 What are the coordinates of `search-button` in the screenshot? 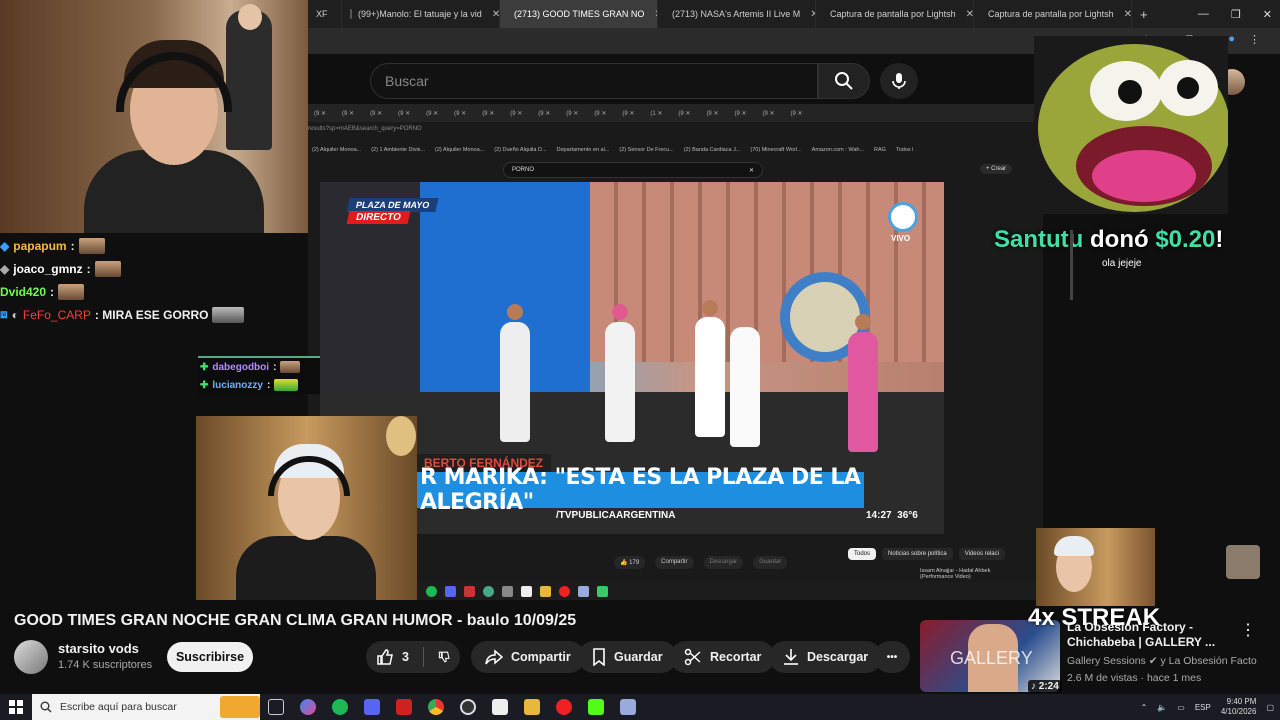 It's located at (844, 81).